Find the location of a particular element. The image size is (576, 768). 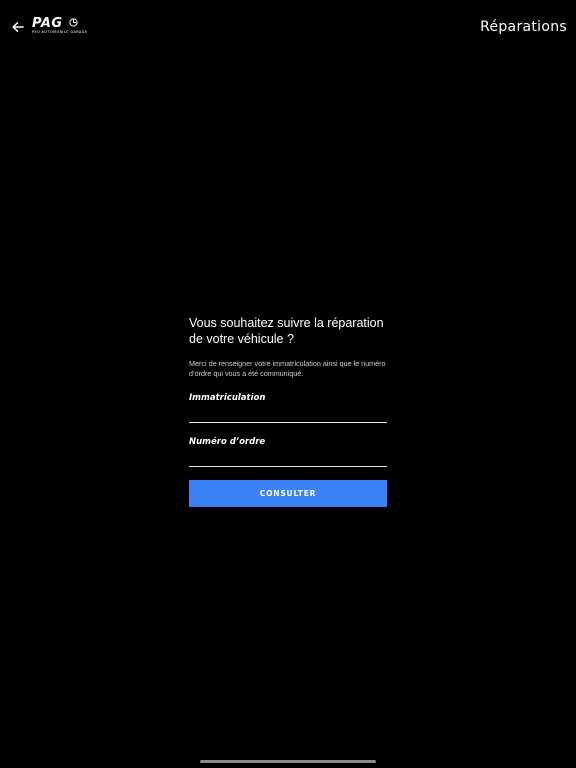

home-indicator is located at coordinates (288, 761).